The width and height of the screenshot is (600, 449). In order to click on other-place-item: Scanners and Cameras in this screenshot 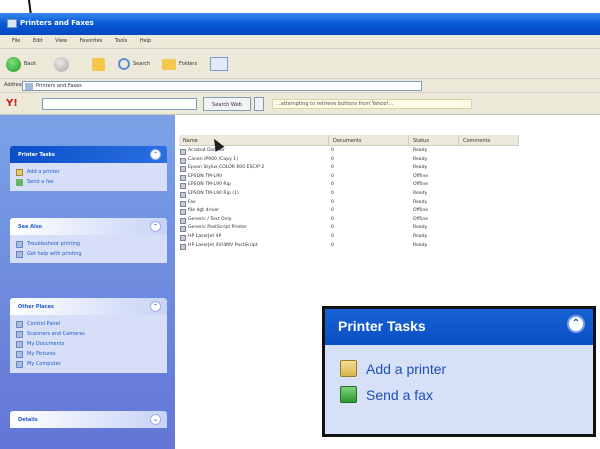, I will do `click(88, 334)`.